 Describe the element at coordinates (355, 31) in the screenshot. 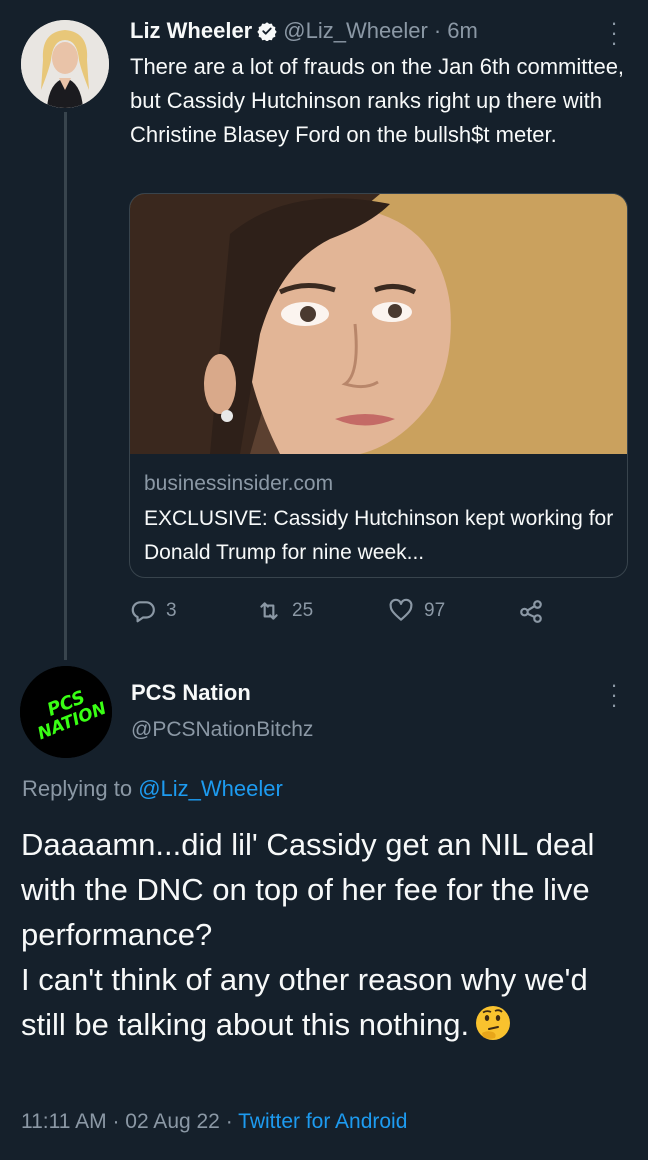

I see `author-handle: @Liz_Wheeler` at that location.